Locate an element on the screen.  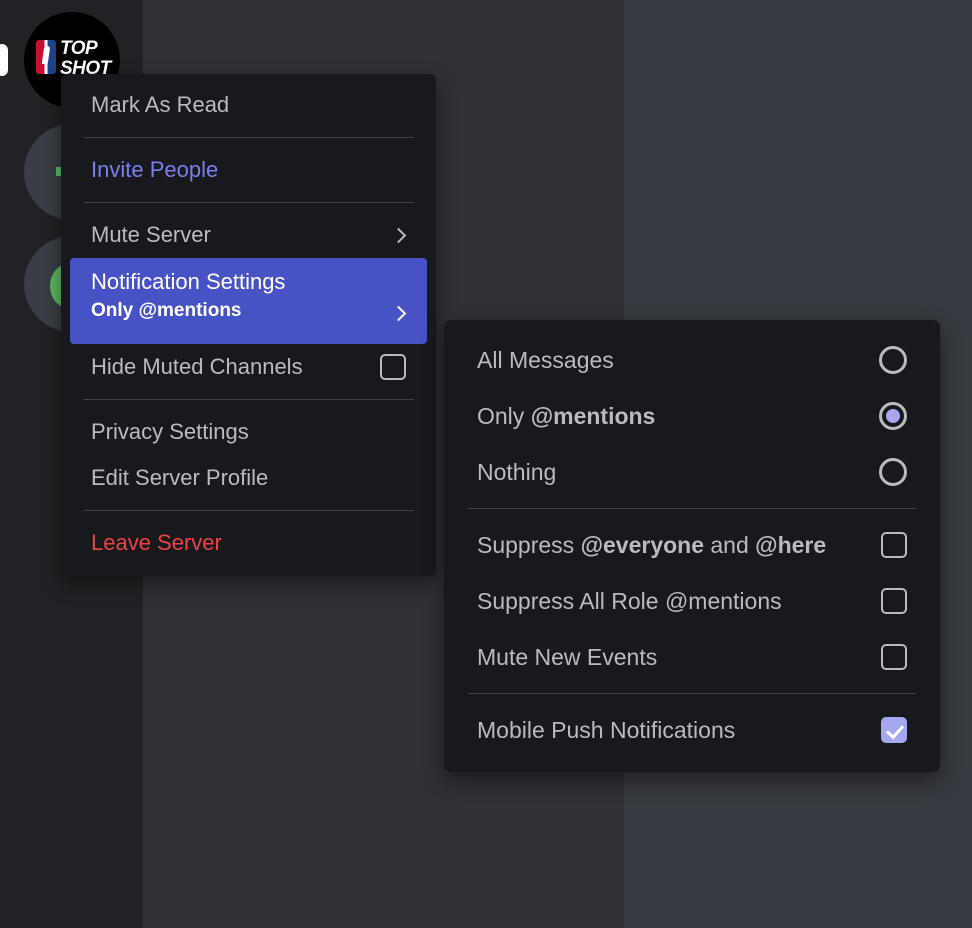
menu-item-label: Hide Muted Channels is located at coordinates (197, 366).